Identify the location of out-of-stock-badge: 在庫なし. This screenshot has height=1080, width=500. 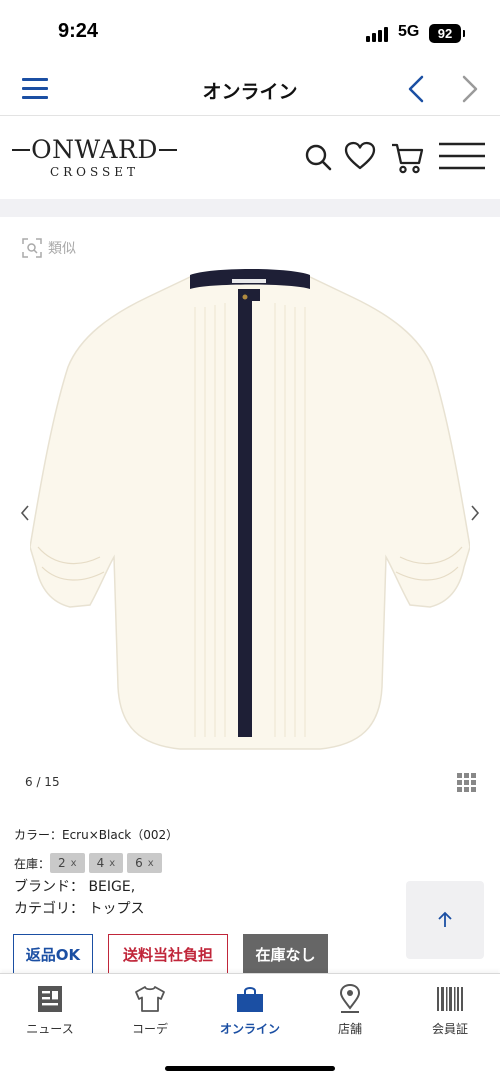
(285, 954).